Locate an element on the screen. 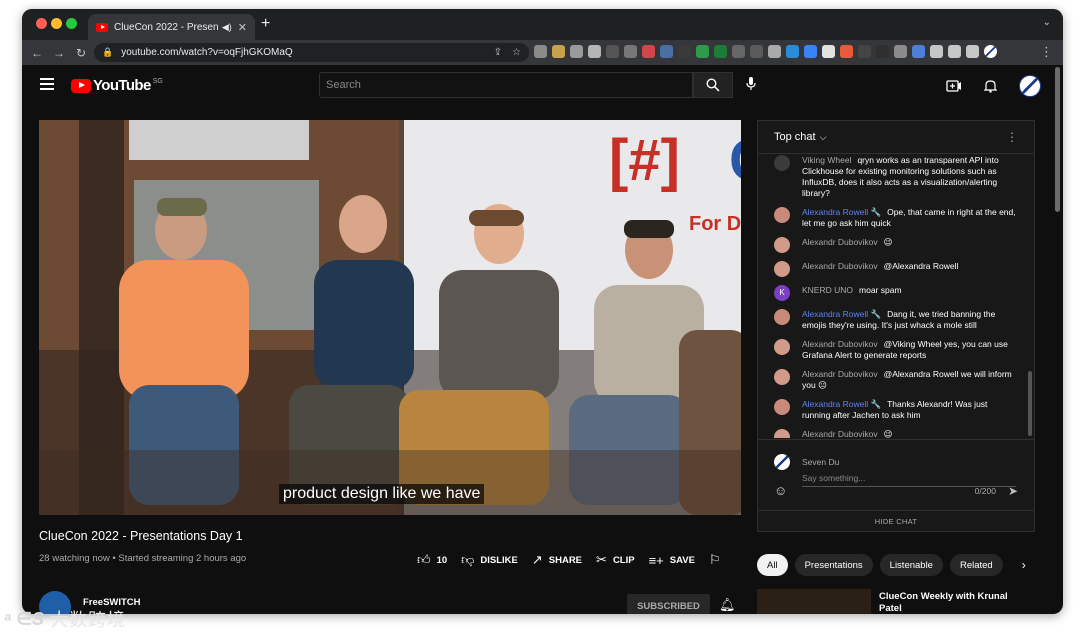  hide-chat-button: HIDE CHAT is located at coordinates (896, 520).